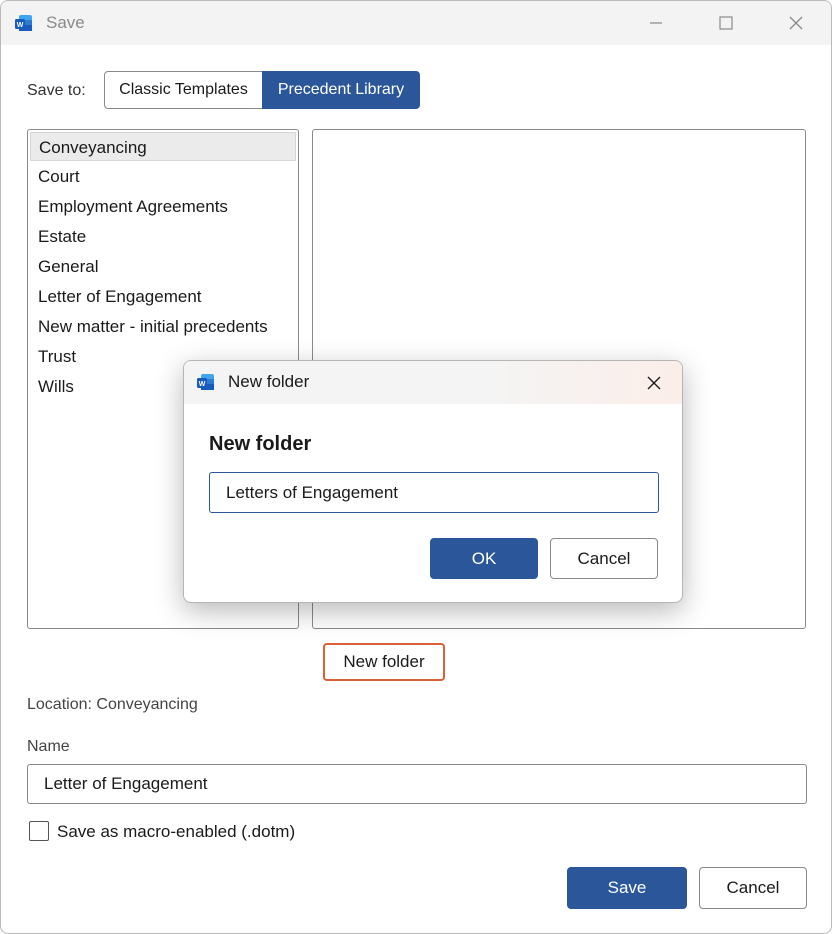 The width and height of the screenshot is (832, 934). I want to click on minimize-icon, so click(656, 23).